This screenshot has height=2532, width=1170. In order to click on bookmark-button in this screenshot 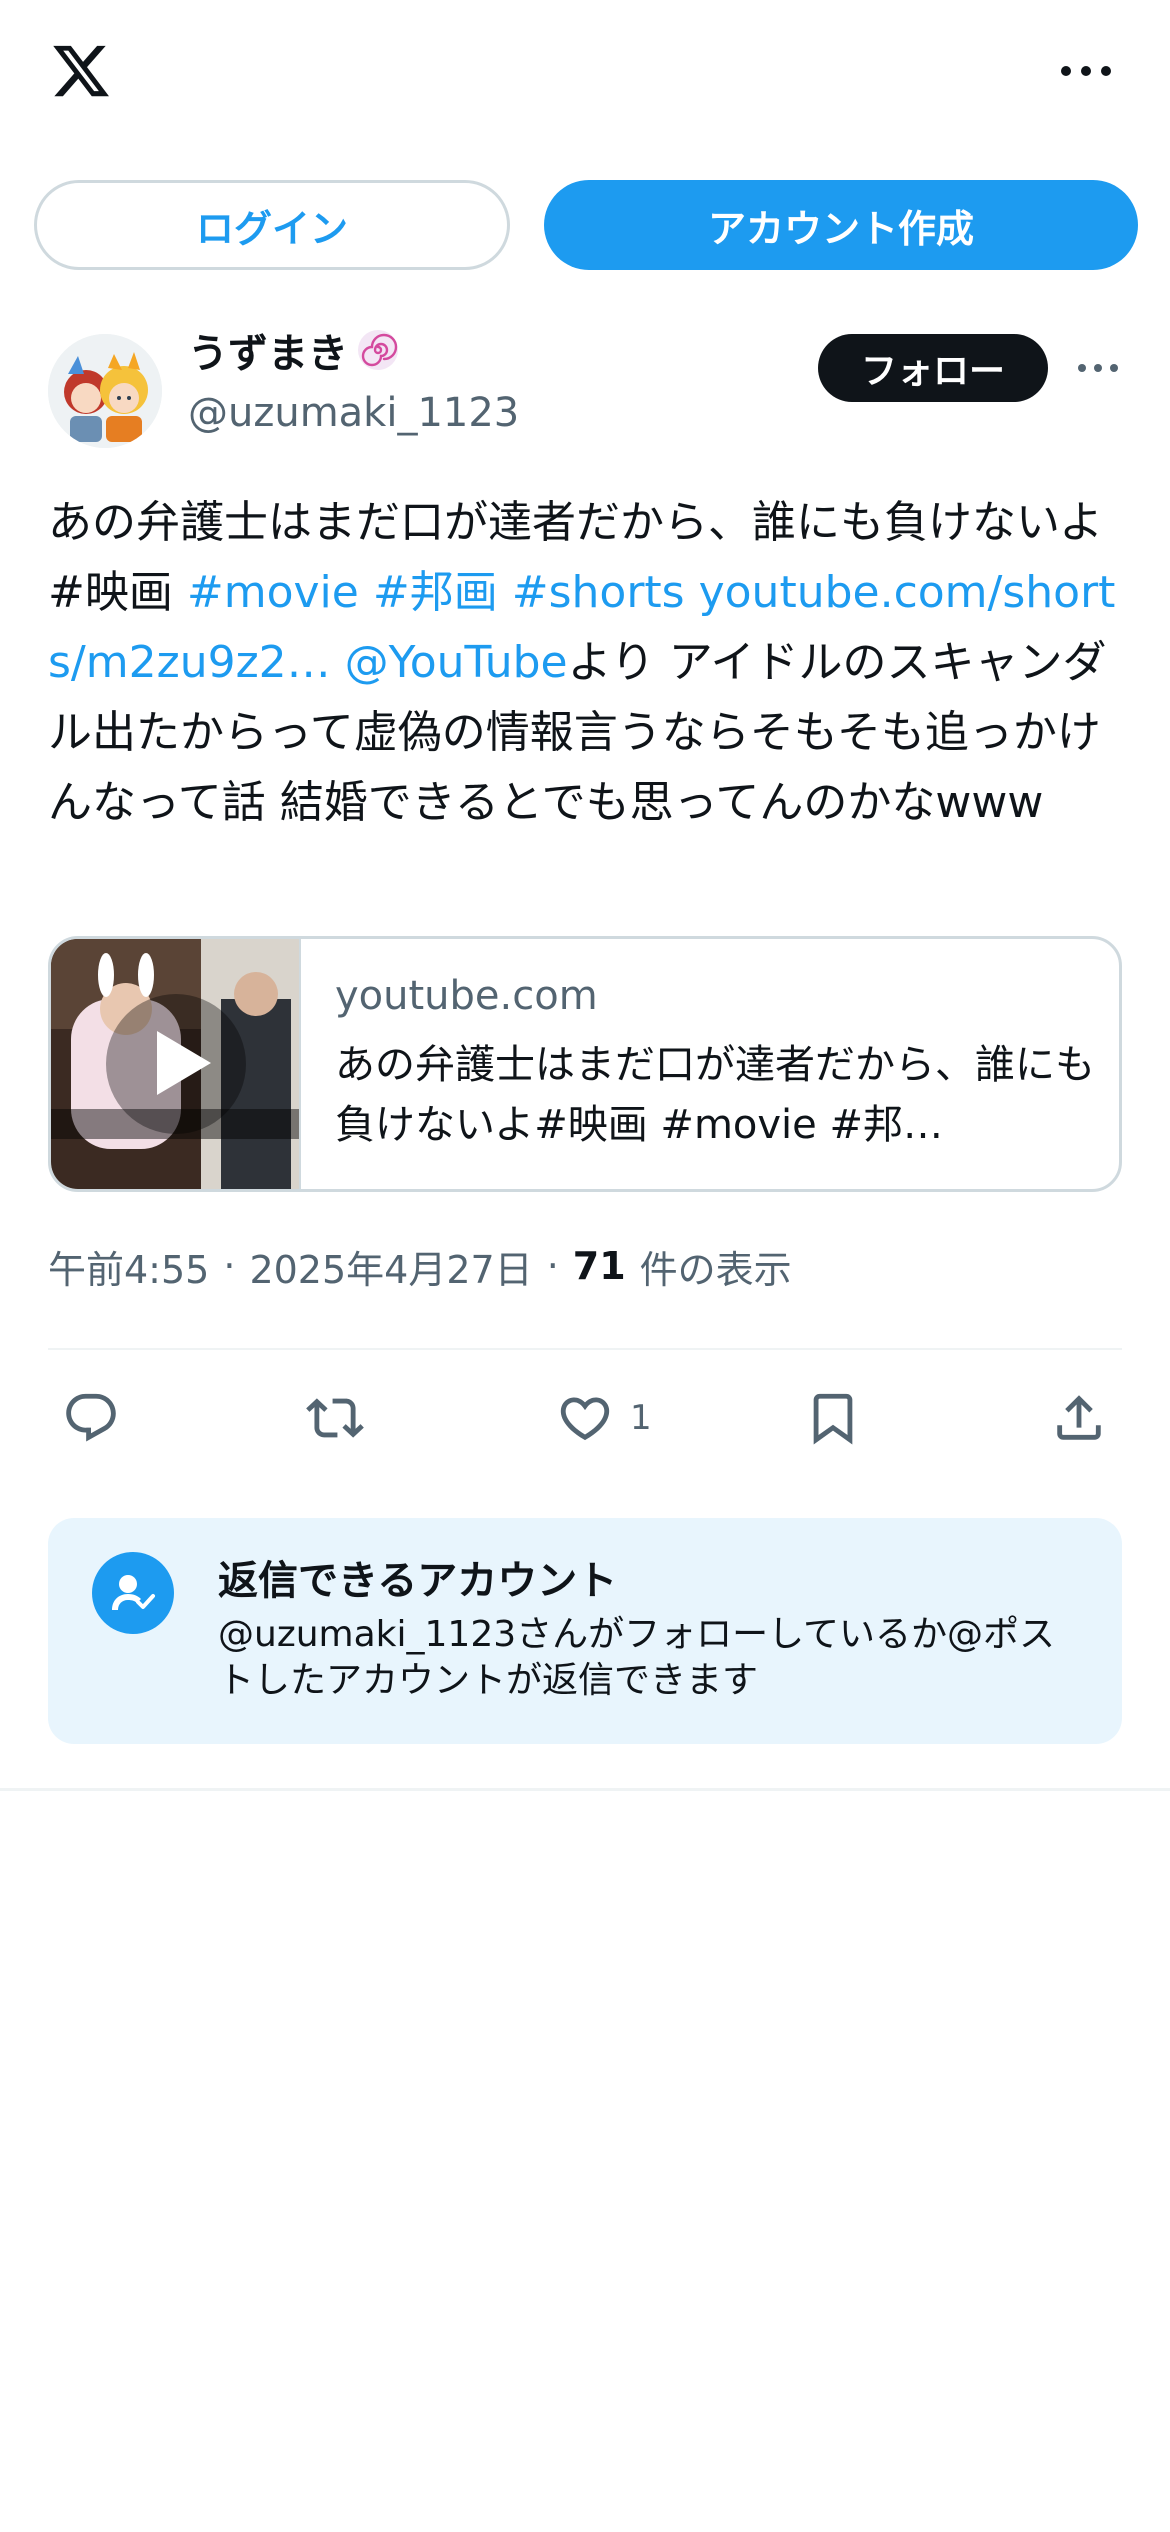, I will do `click(833, 1418)`.